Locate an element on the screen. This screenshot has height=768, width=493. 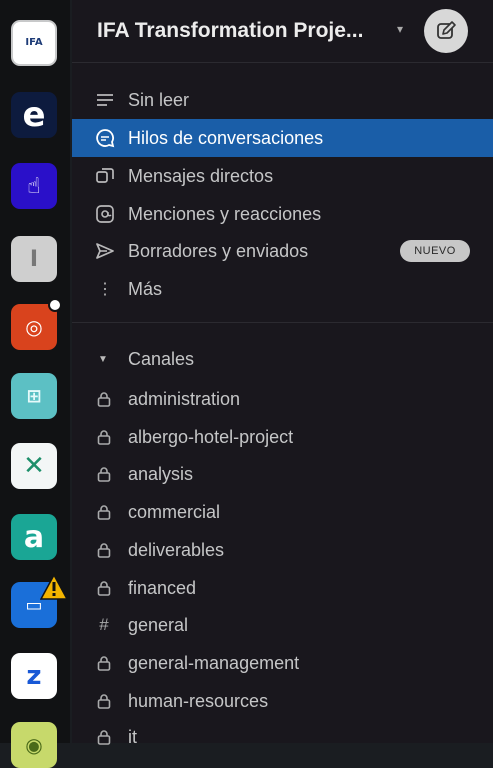
section-label: Canales is located at coordinates (161, 358).